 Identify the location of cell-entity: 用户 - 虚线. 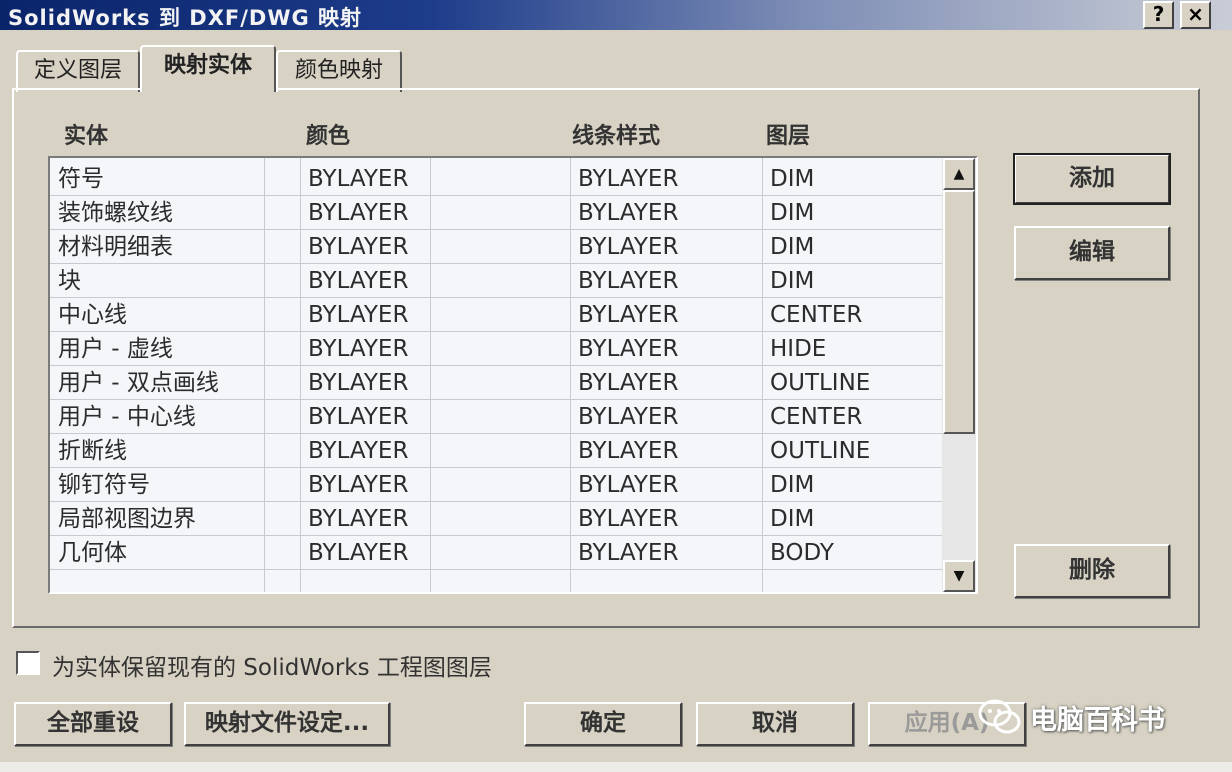
(115, 349).